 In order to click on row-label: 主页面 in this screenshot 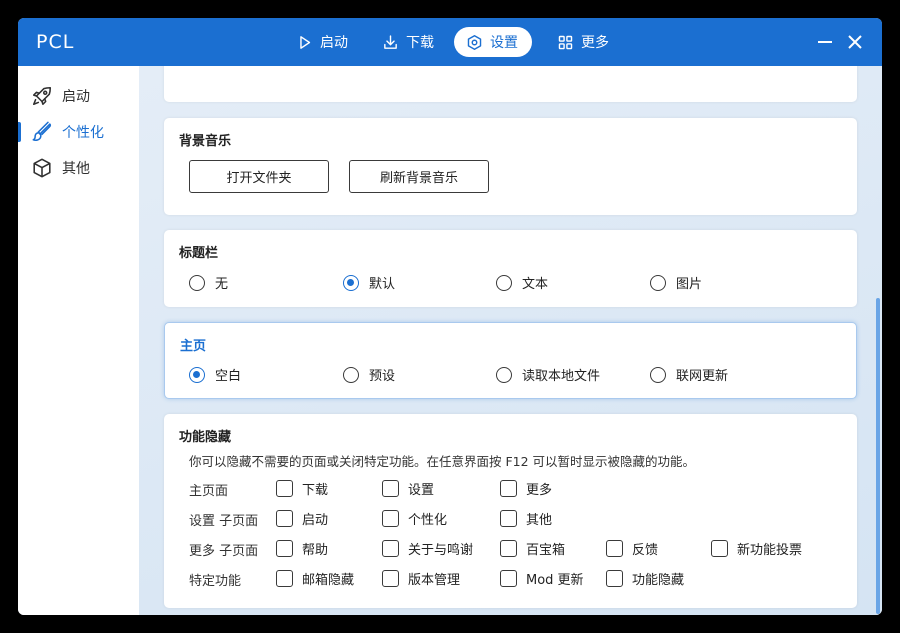, I will do `click(209, 491)`.